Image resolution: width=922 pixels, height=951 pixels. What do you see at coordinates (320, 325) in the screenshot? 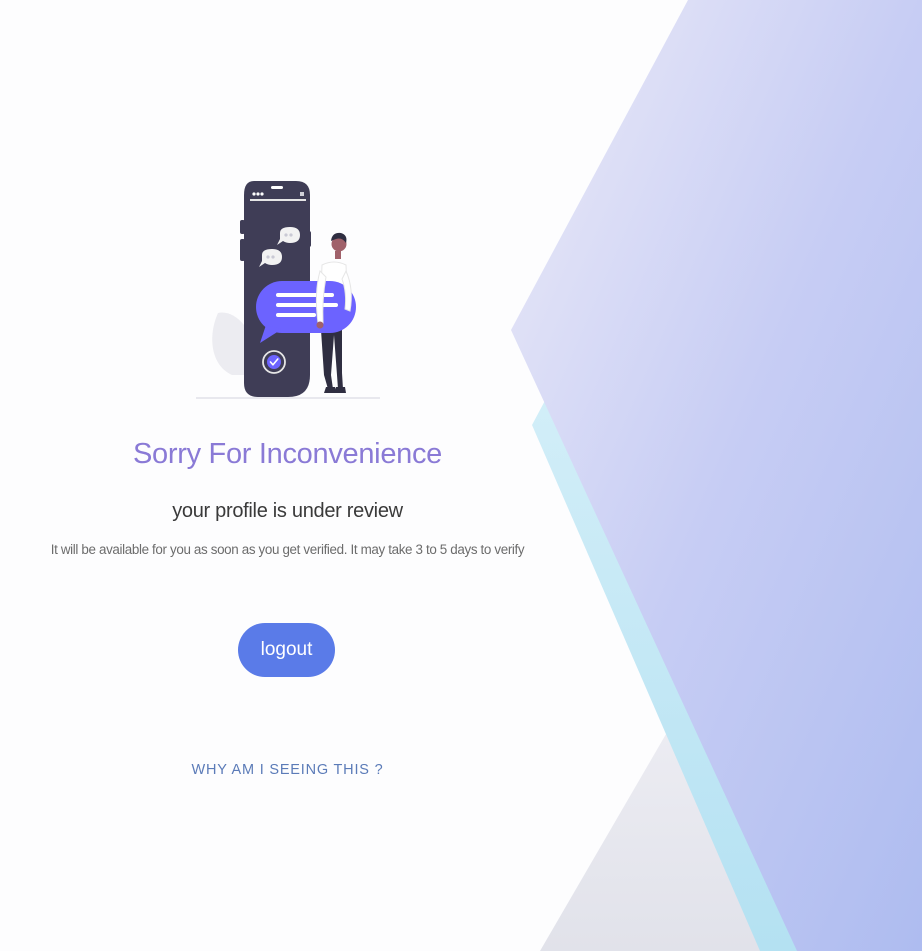
I see `person-hand` at bounding box center [320, 325].